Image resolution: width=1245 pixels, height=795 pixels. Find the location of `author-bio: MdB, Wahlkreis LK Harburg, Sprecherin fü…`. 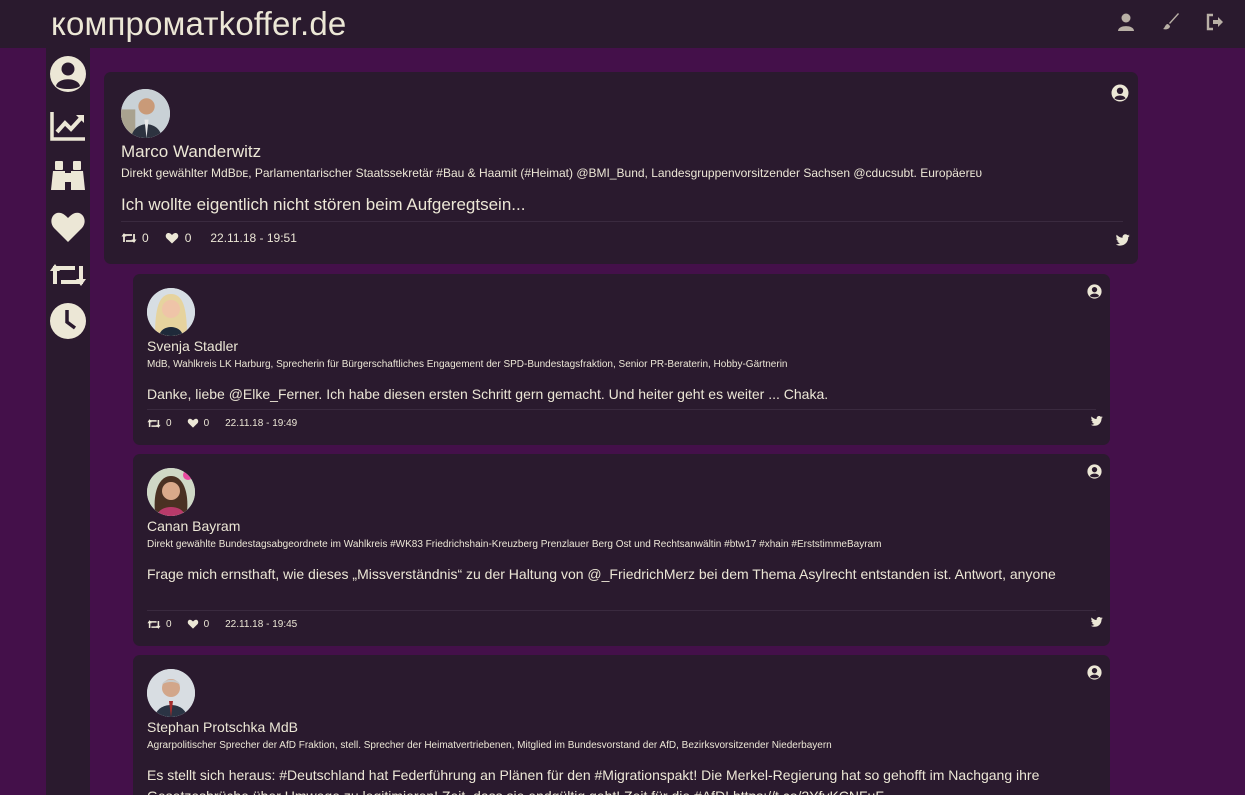

author-bio: MdB, Wahlkreis LK Harburg, Sprecherin fü… is located at coordinates (467, 364).